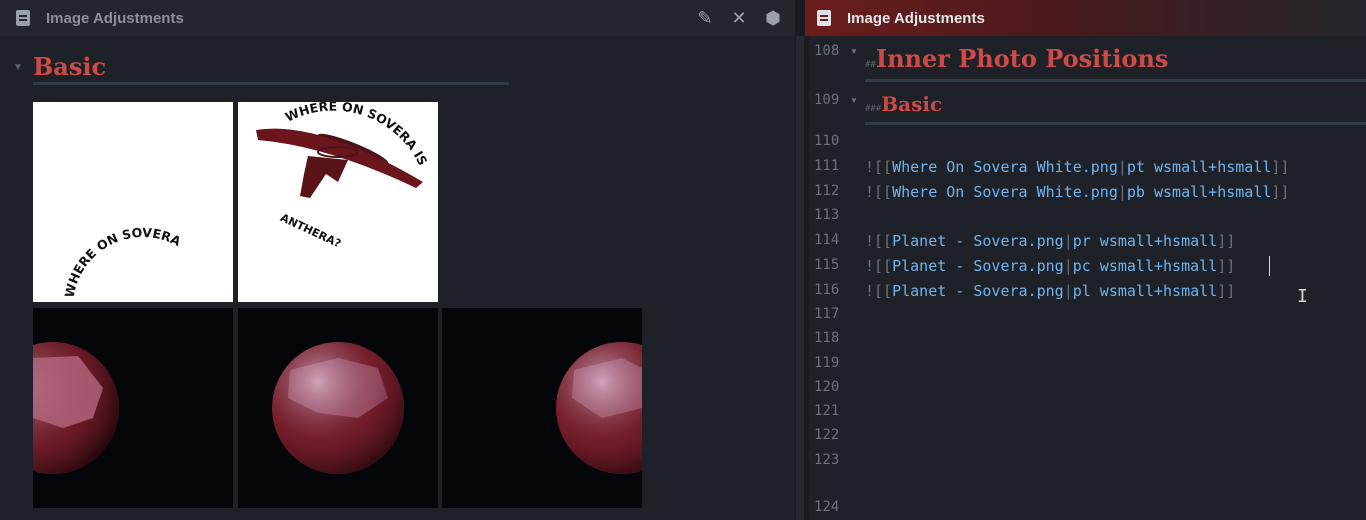 This screenshot has height=520, width=1366. I want to click on gear-icon: ⬢, so click(773, 18).